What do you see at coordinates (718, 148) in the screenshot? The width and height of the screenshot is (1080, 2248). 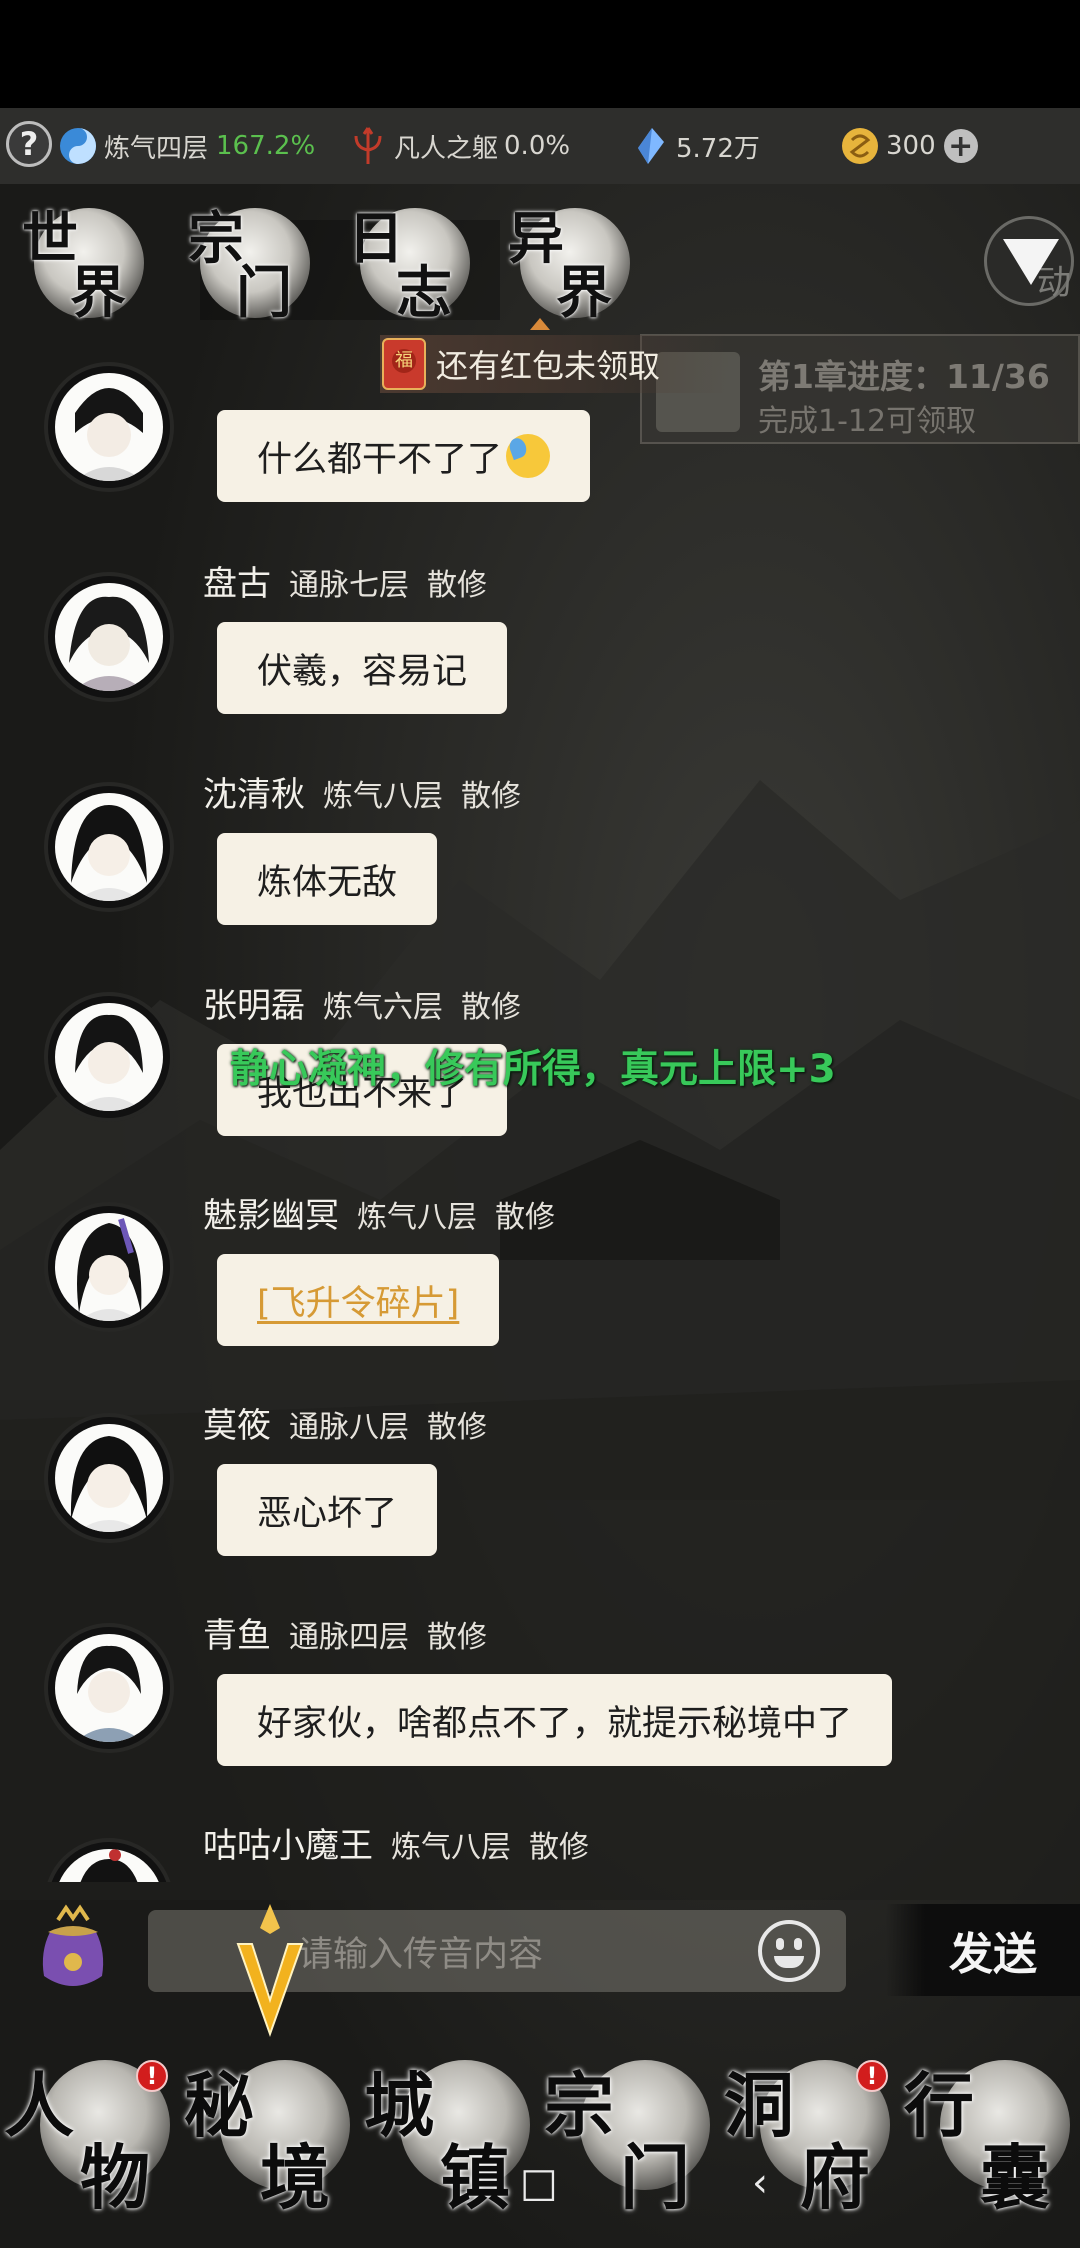 I see `spirit-stone-amount: 5.72万` at bounding box center [718, 148].